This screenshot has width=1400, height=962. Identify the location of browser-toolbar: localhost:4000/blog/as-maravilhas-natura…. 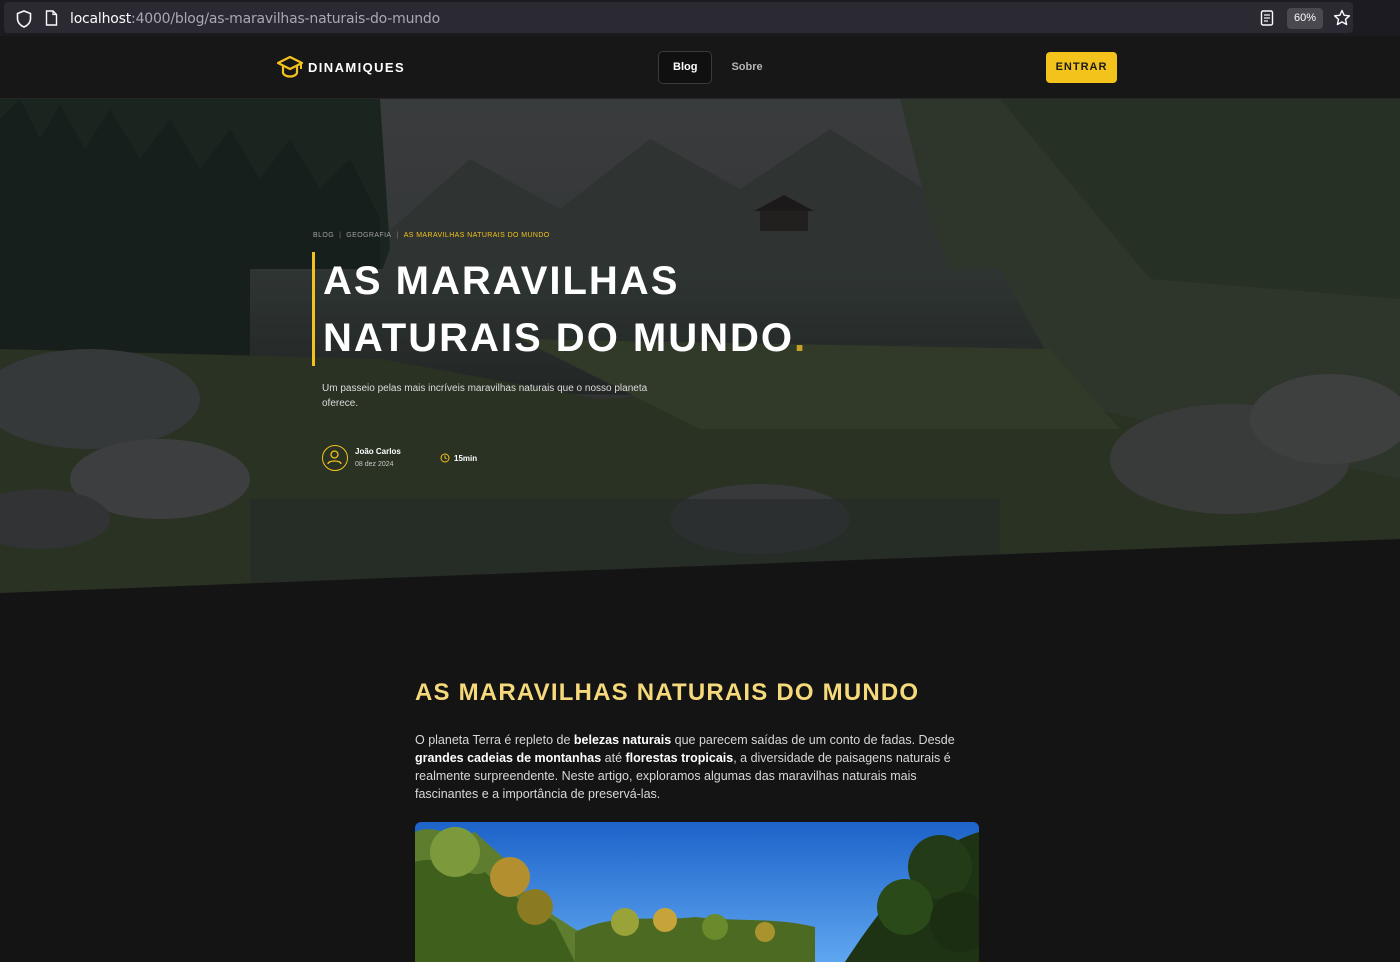
(700, 18).